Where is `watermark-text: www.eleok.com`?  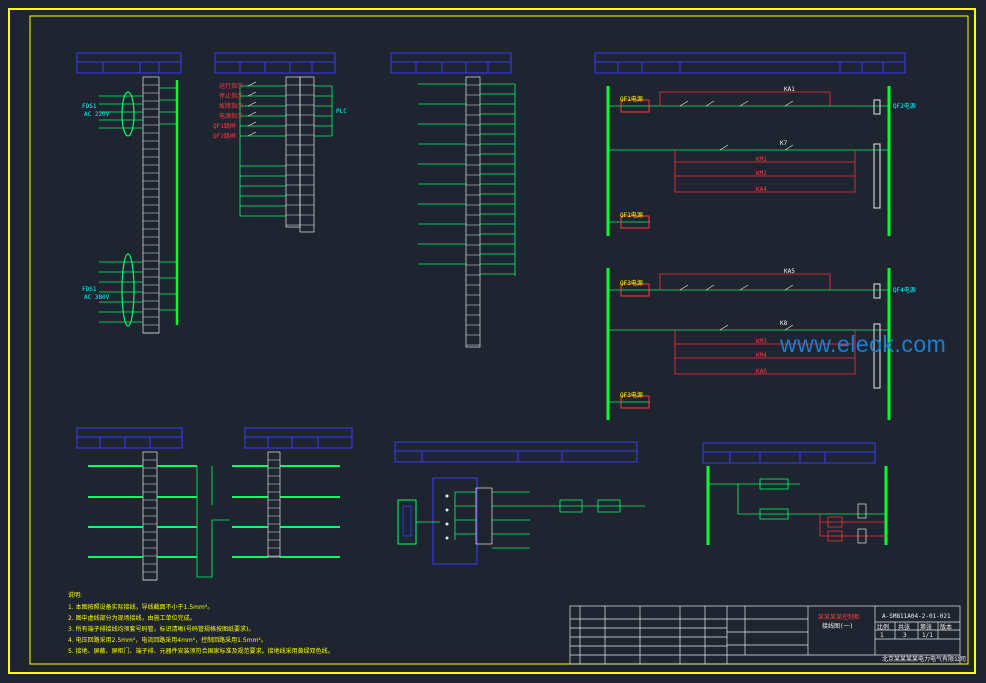 watermark-text: www.eleok.com is located at coordinates (863, 344).